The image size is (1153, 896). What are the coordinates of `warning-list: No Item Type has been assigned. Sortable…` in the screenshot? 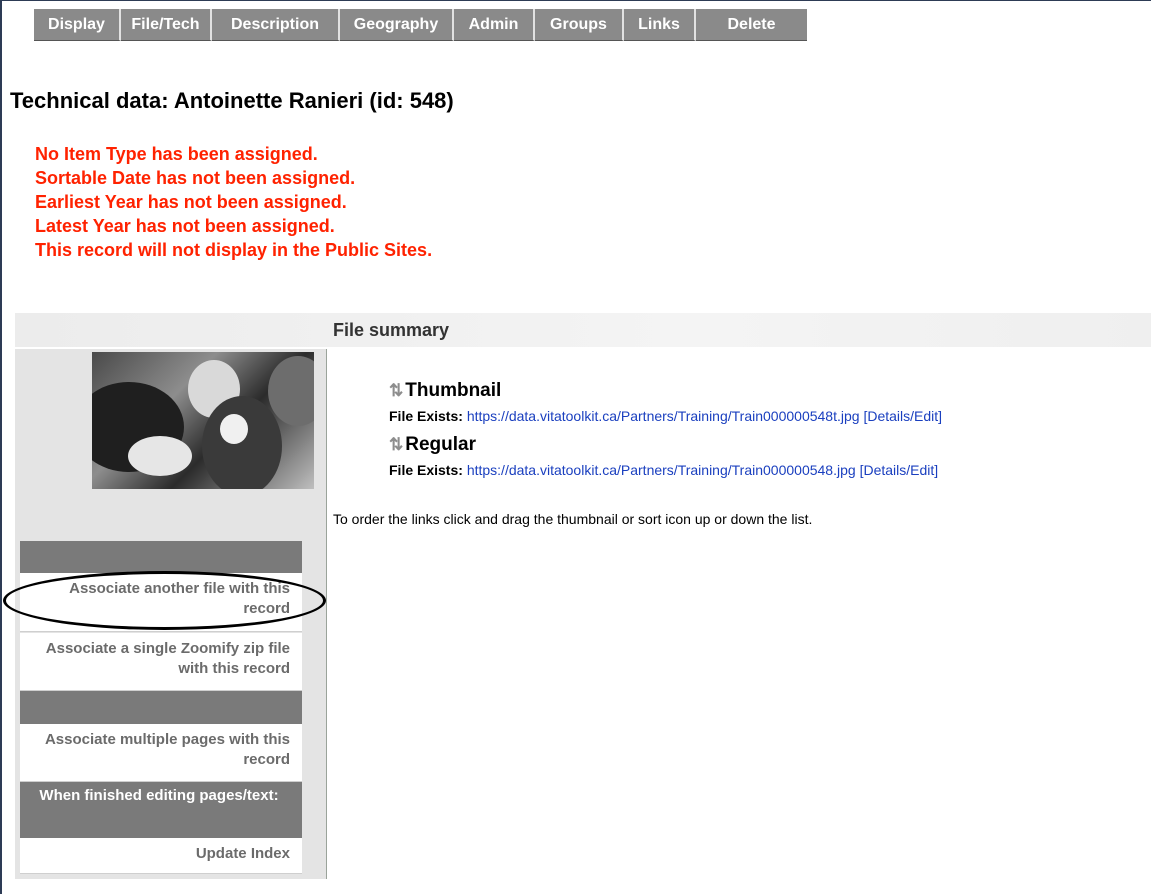 It's located at (233, 202).